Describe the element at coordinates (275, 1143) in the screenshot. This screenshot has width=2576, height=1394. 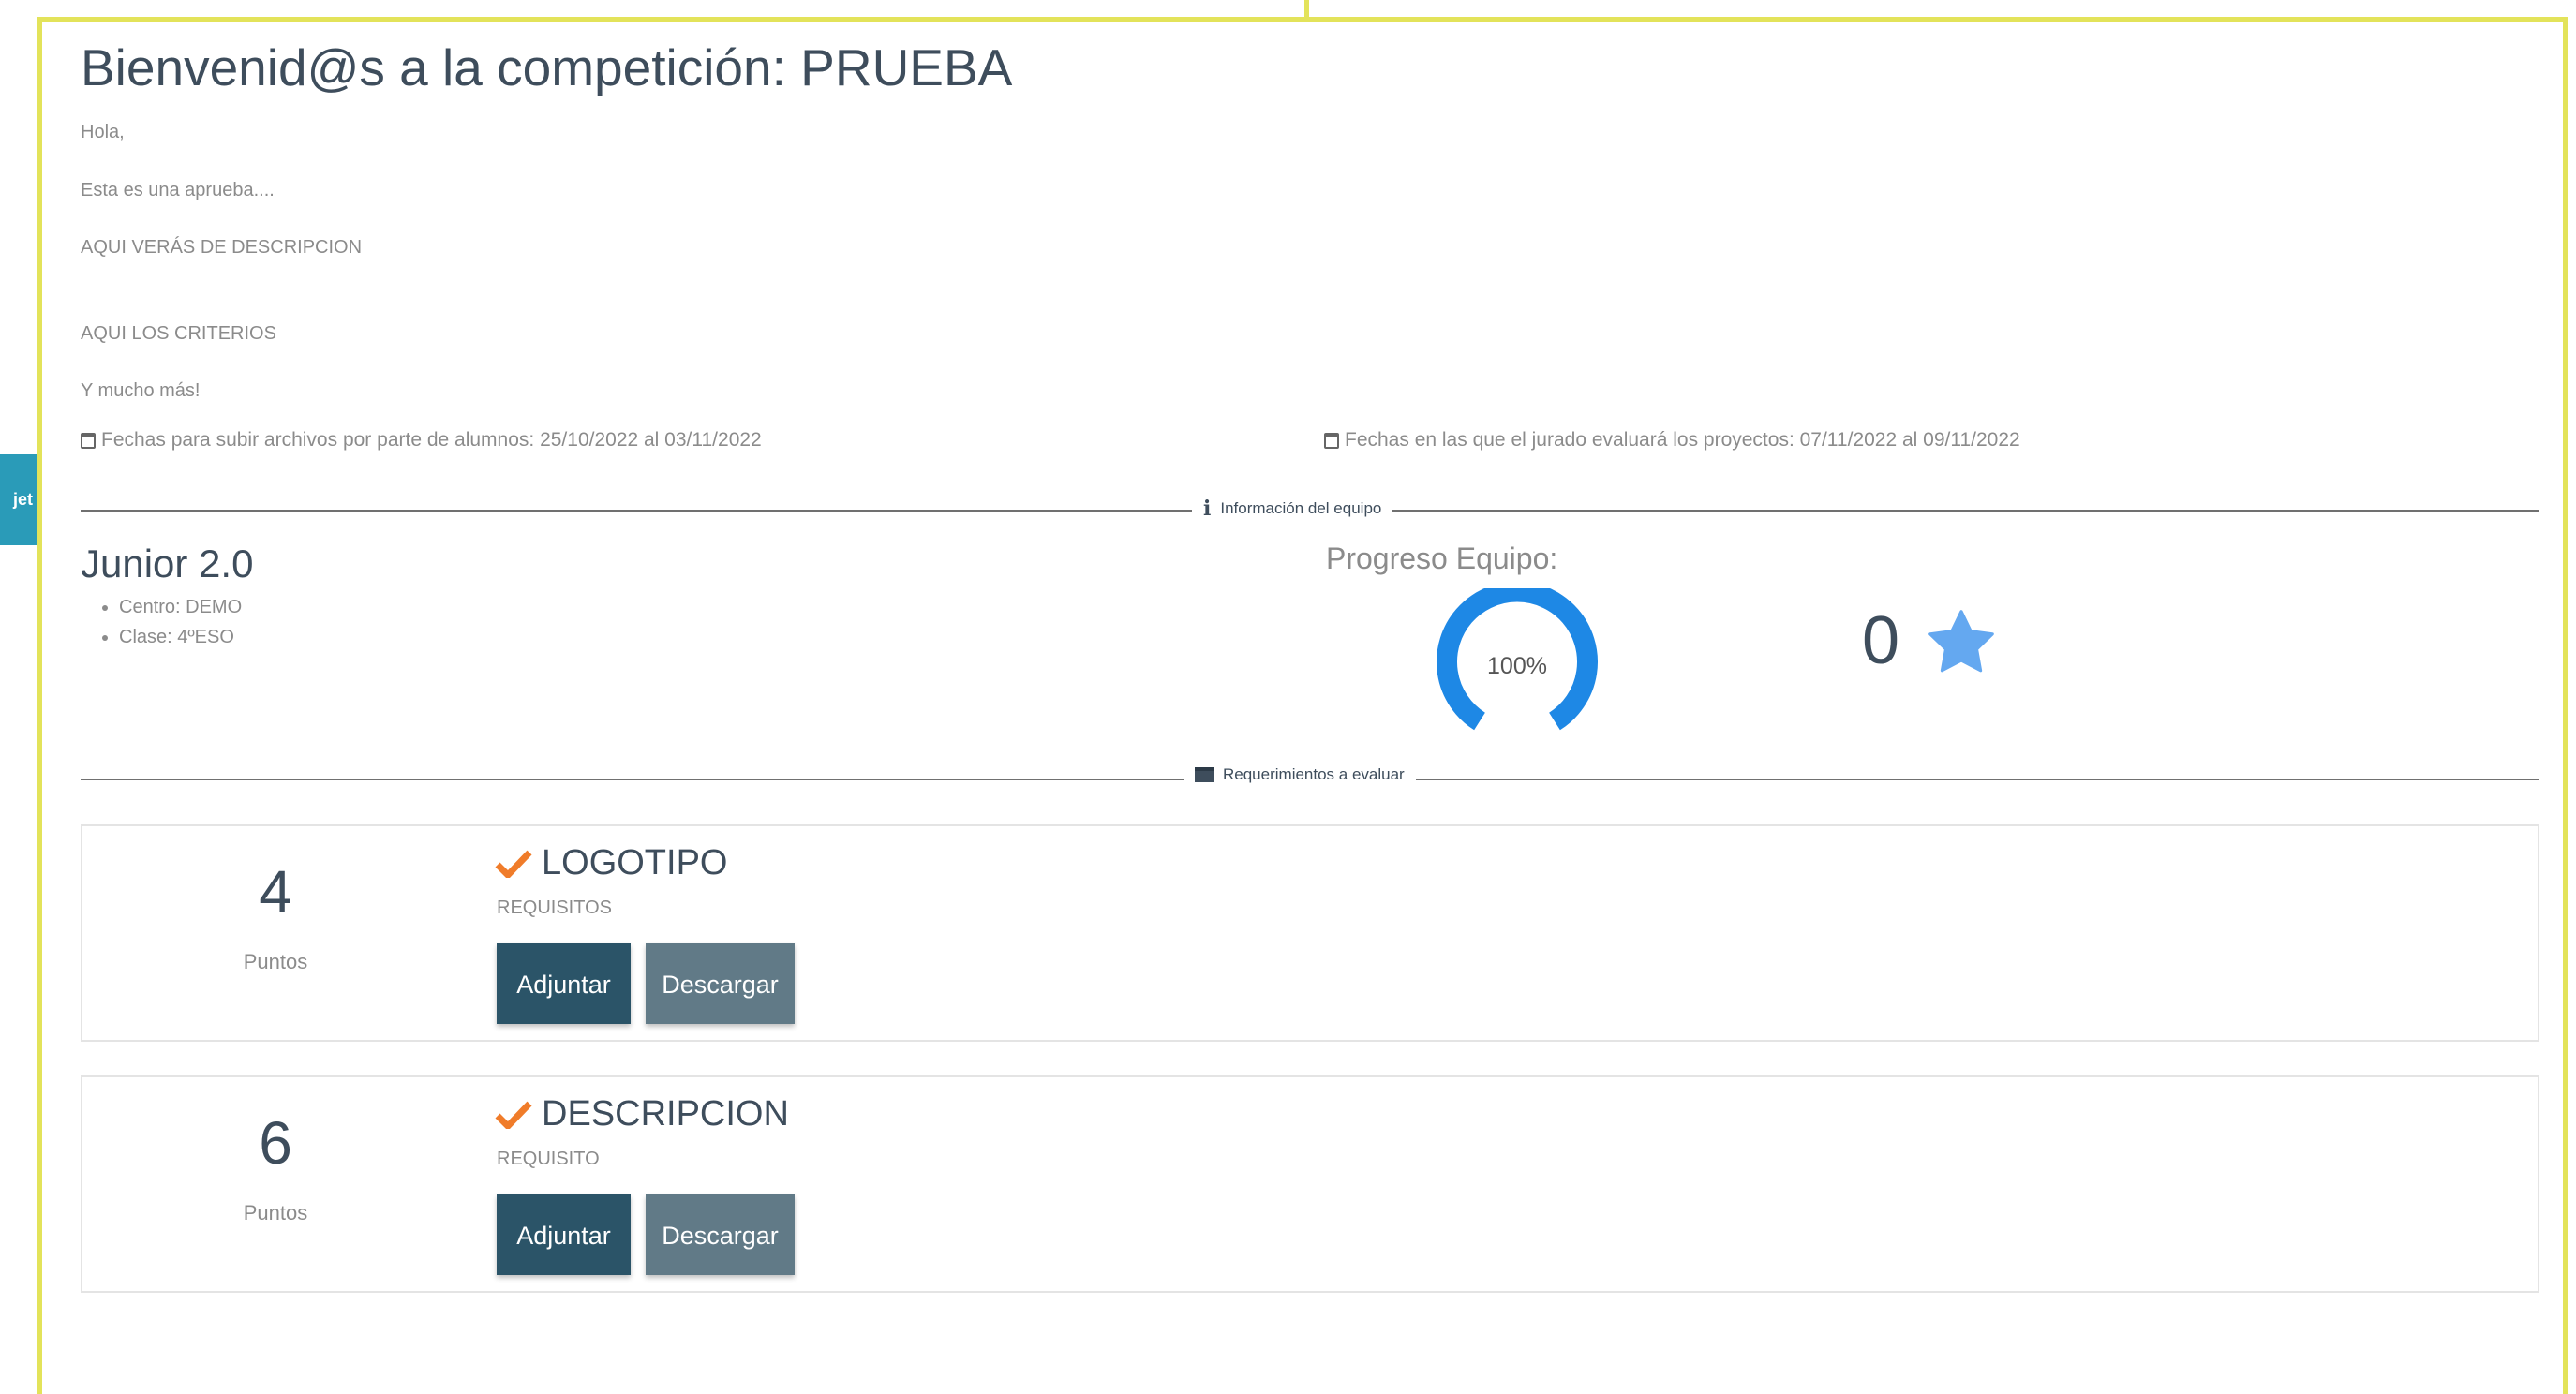
I see `requirement-points: 6` at that location.